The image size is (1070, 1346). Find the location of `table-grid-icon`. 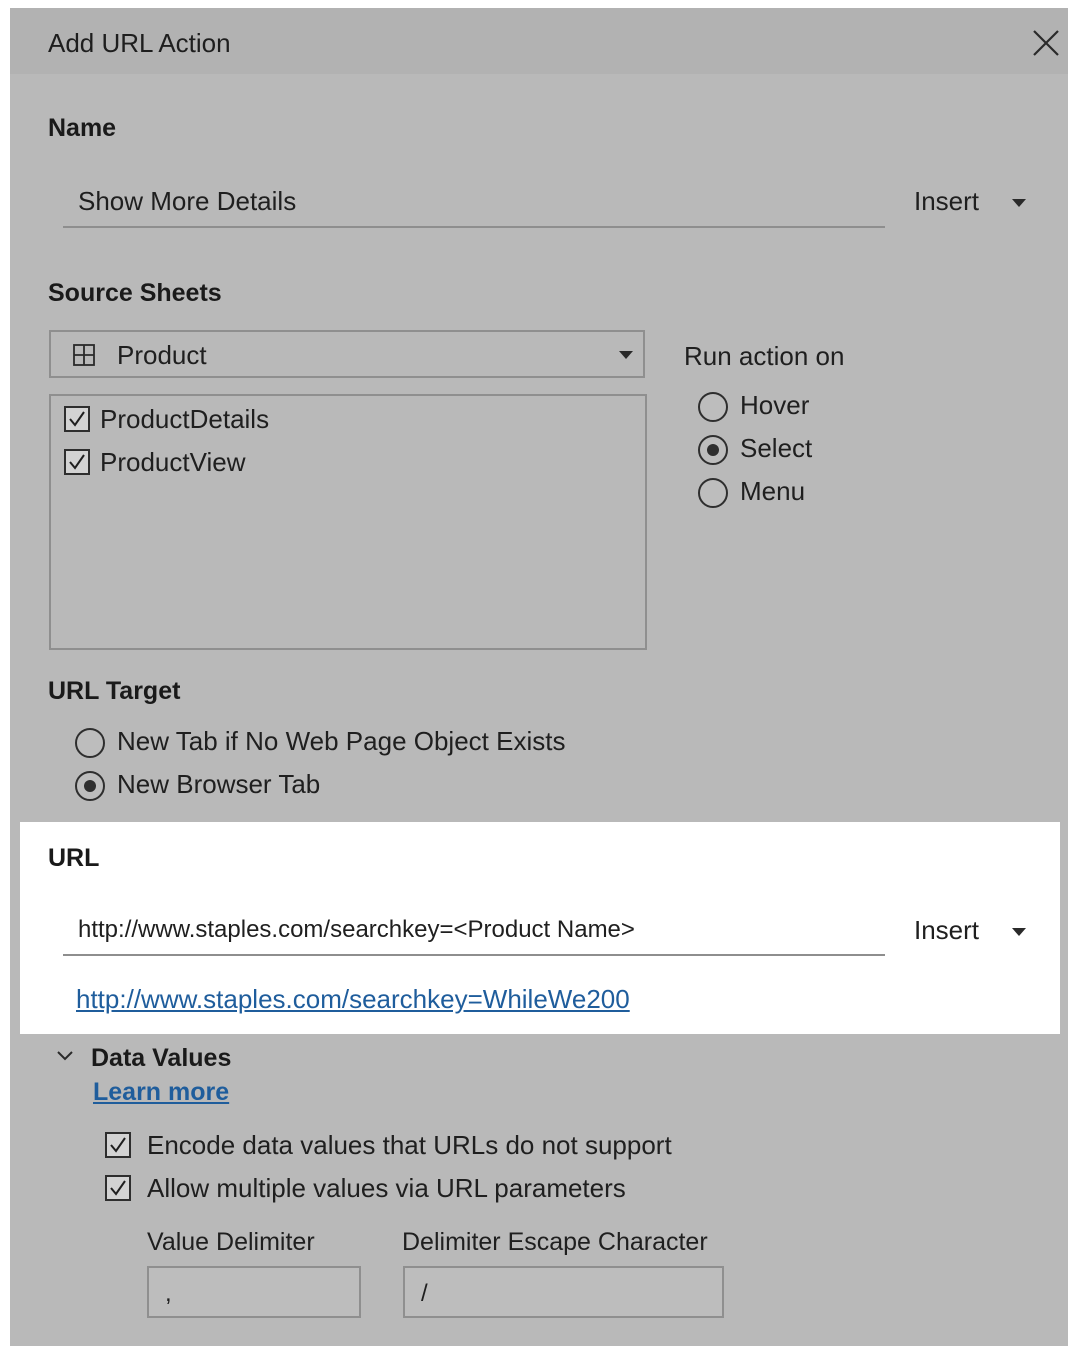

table-grid-icon is located at coordinates (84, 355).